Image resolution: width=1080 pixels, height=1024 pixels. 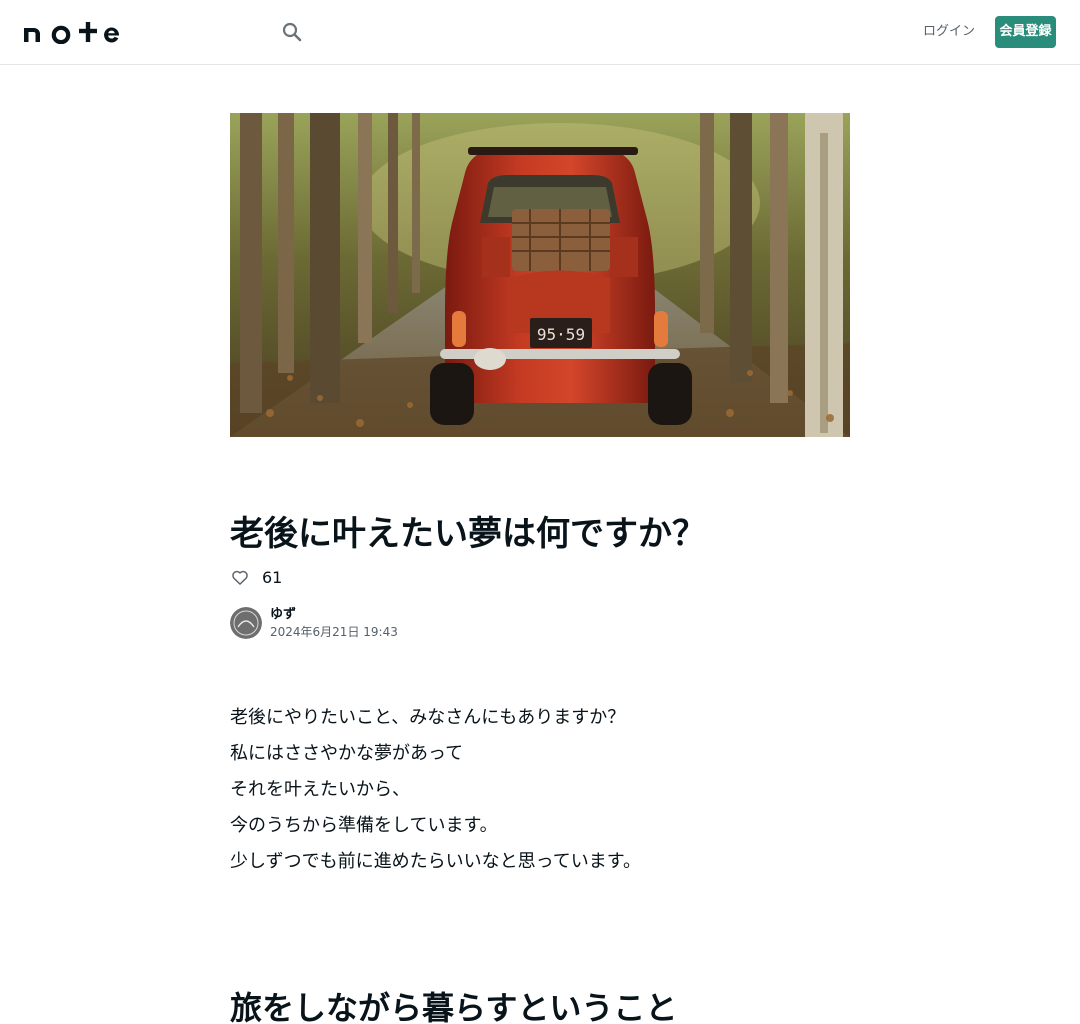 What do you see at coordinates (320, 789) in the screenshot?
I see `body-paragraph: それを叶えたいから、` at bounding box center [320, 789].